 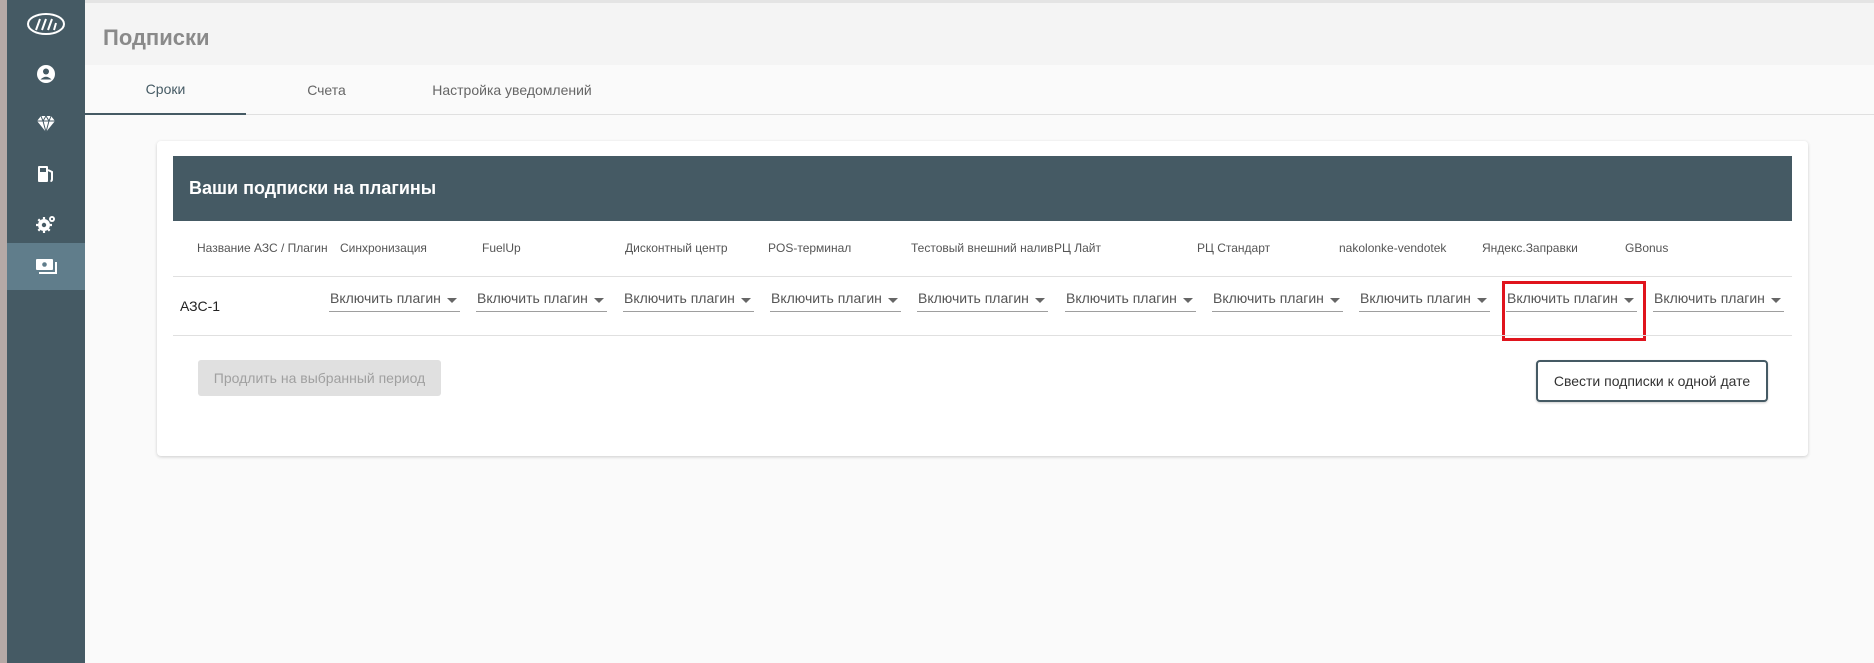 I want to click on column-header-gbonus: GBonus, so click(x=1647, y=248).